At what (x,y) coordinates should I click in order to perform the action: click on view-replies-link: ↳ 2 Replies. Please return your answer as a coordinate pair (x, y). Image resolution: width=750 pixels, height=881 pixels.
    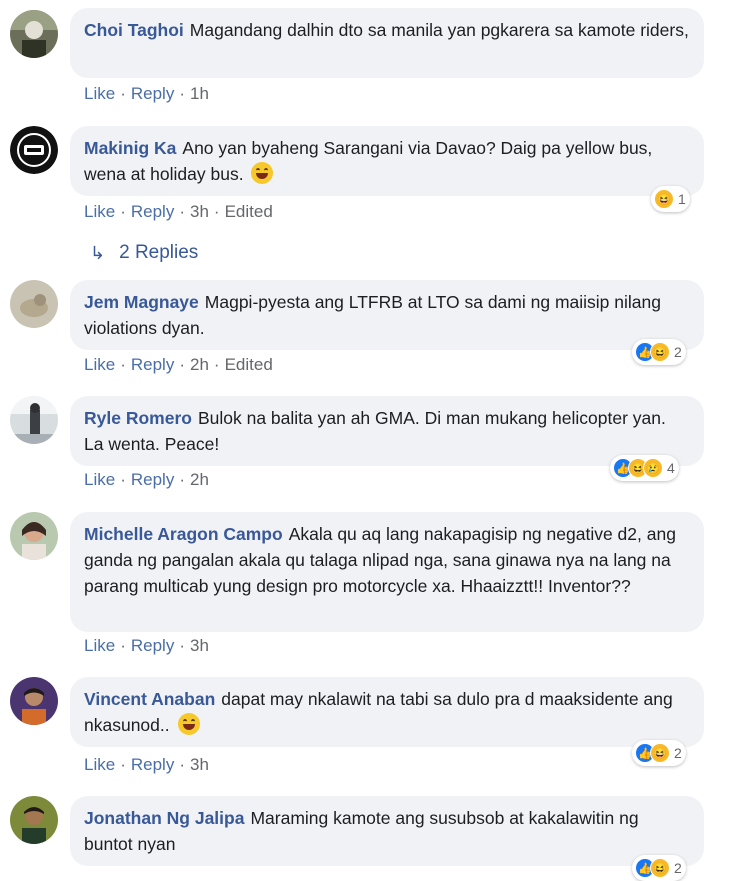
    Looking at the image, I should click on (144, 253).